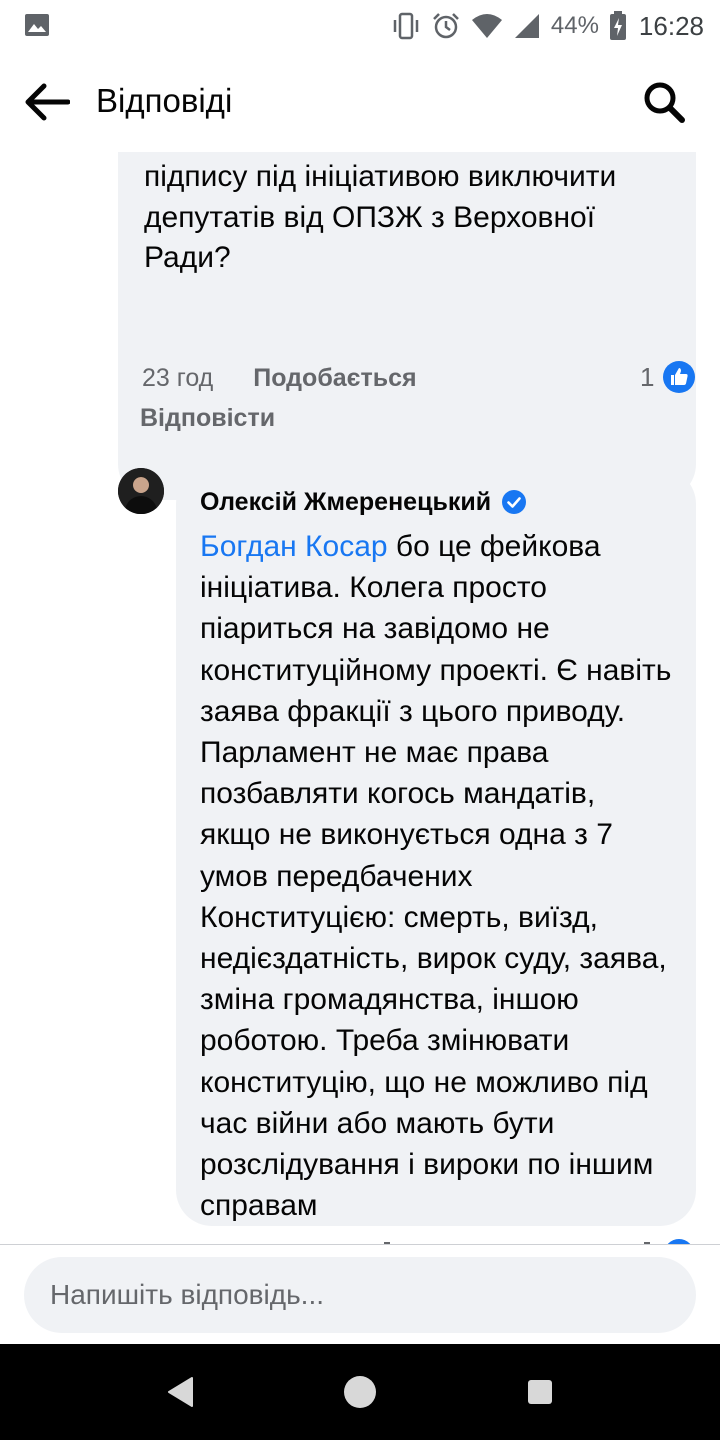 This screenshot has height=1440, width=720. What do you see at coordinates (514, 502) in the screenshot?
I see `verified-badge-icon` at bounding box center [514, 502].